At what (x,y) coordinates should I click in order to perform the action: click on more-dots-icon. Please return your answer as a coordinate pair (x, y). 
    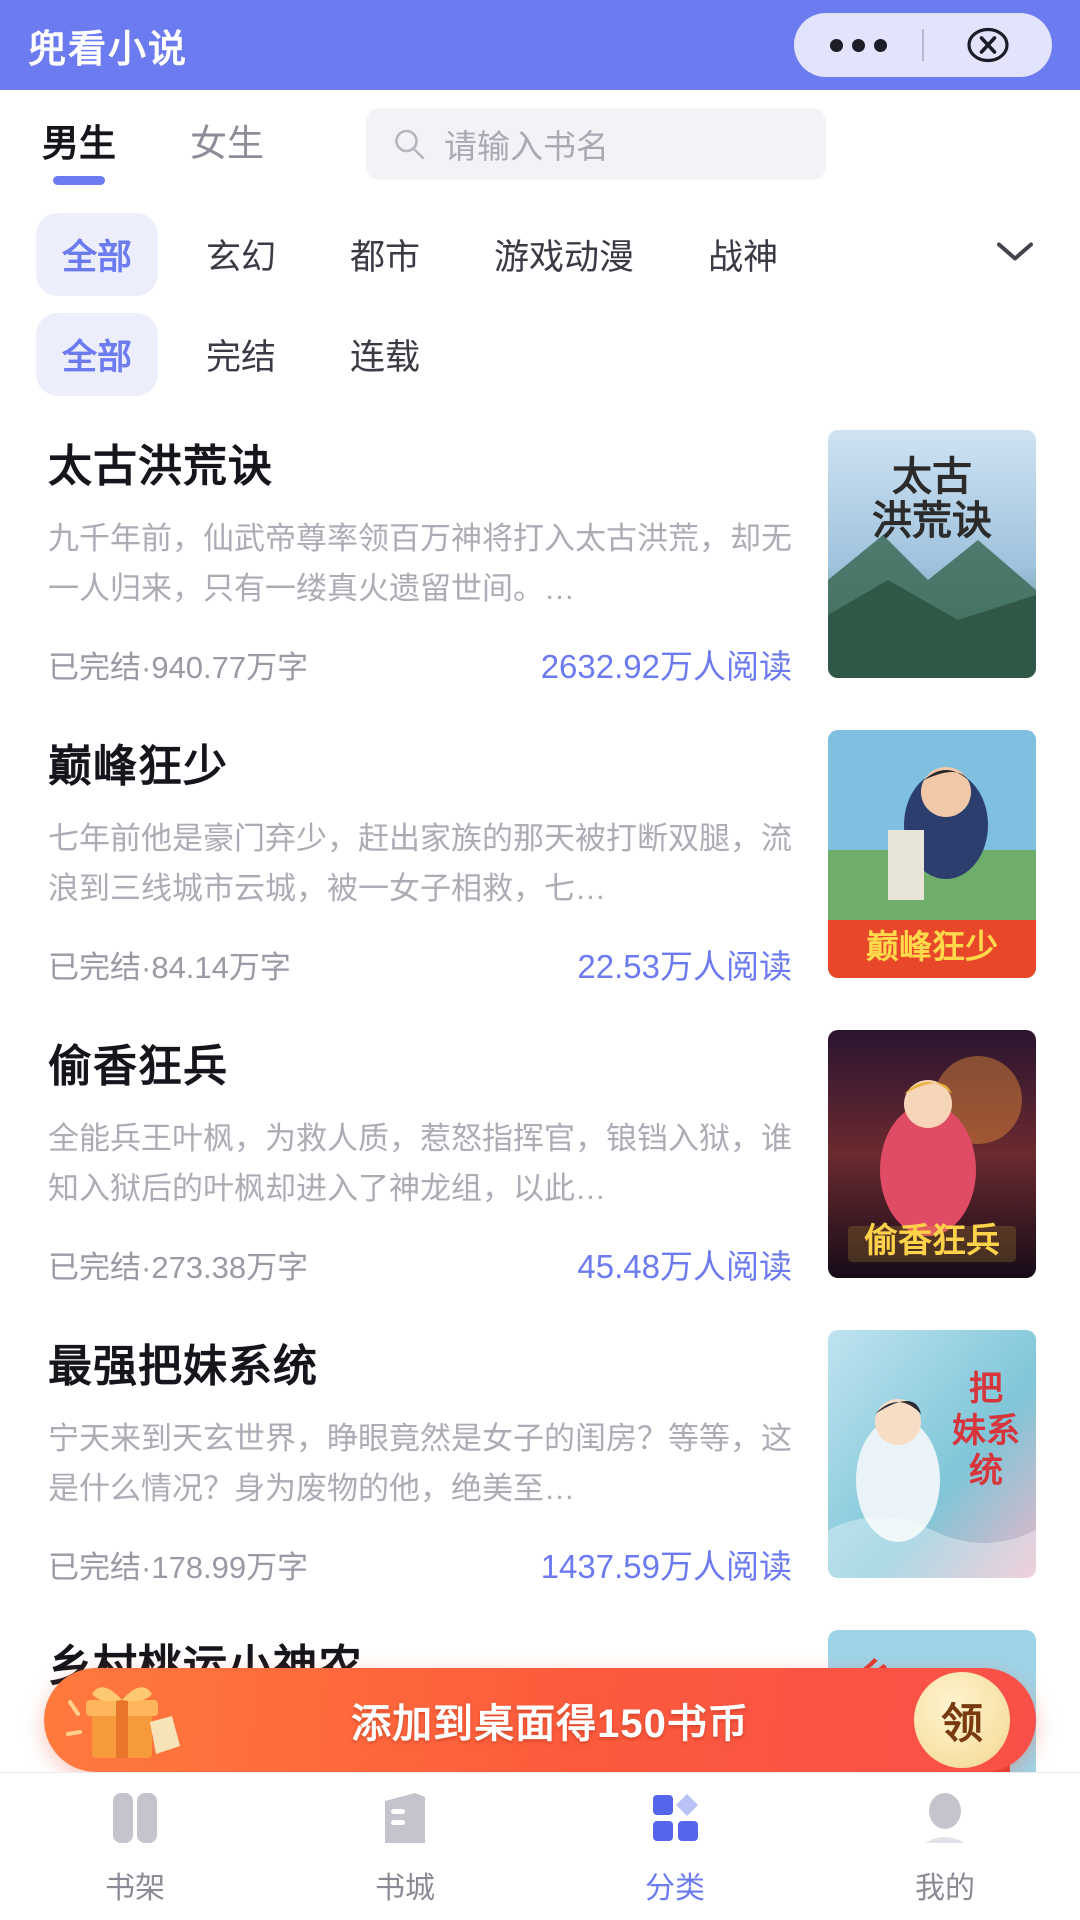
    Looking at the image, I should click on (858, 45).